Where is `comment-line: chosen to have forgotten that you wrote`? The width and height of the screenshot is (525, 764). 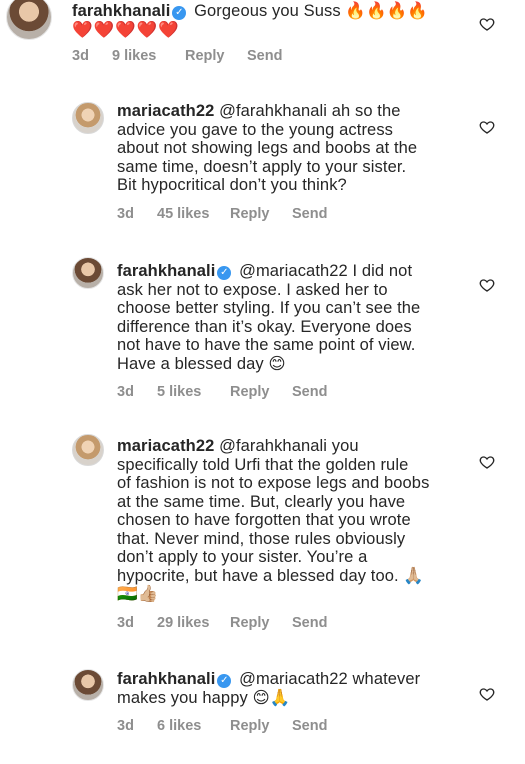 comment-line: chosen to have forgotten that you wrote is located at coordinates (264, 520).